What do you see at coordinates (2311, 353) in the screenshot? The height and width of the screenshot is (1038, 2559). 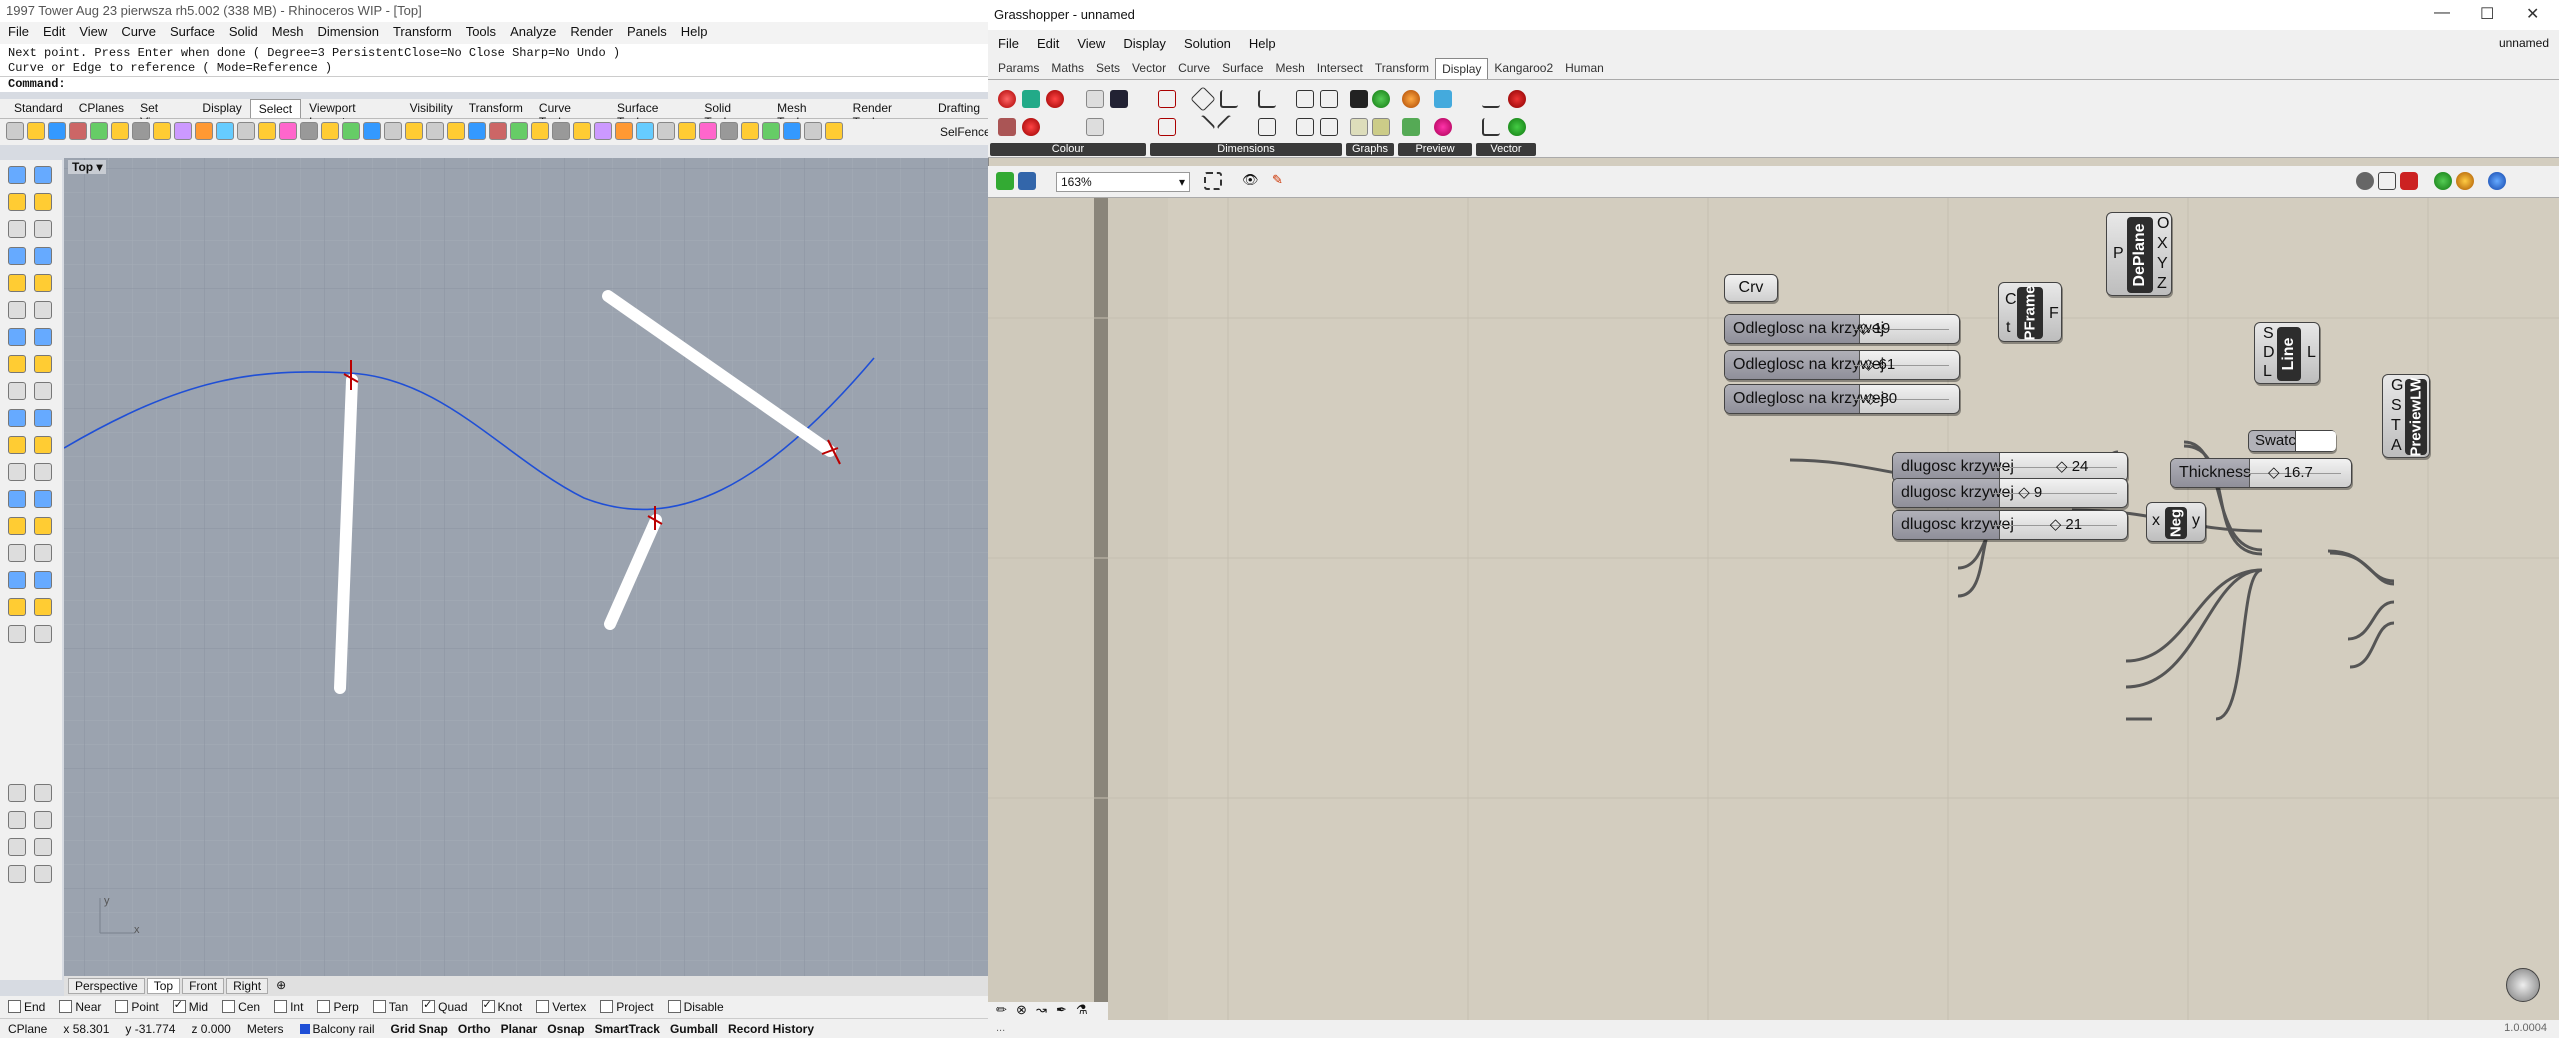 I see `line-port-out-l: L` at bounding box center [2311, 353].